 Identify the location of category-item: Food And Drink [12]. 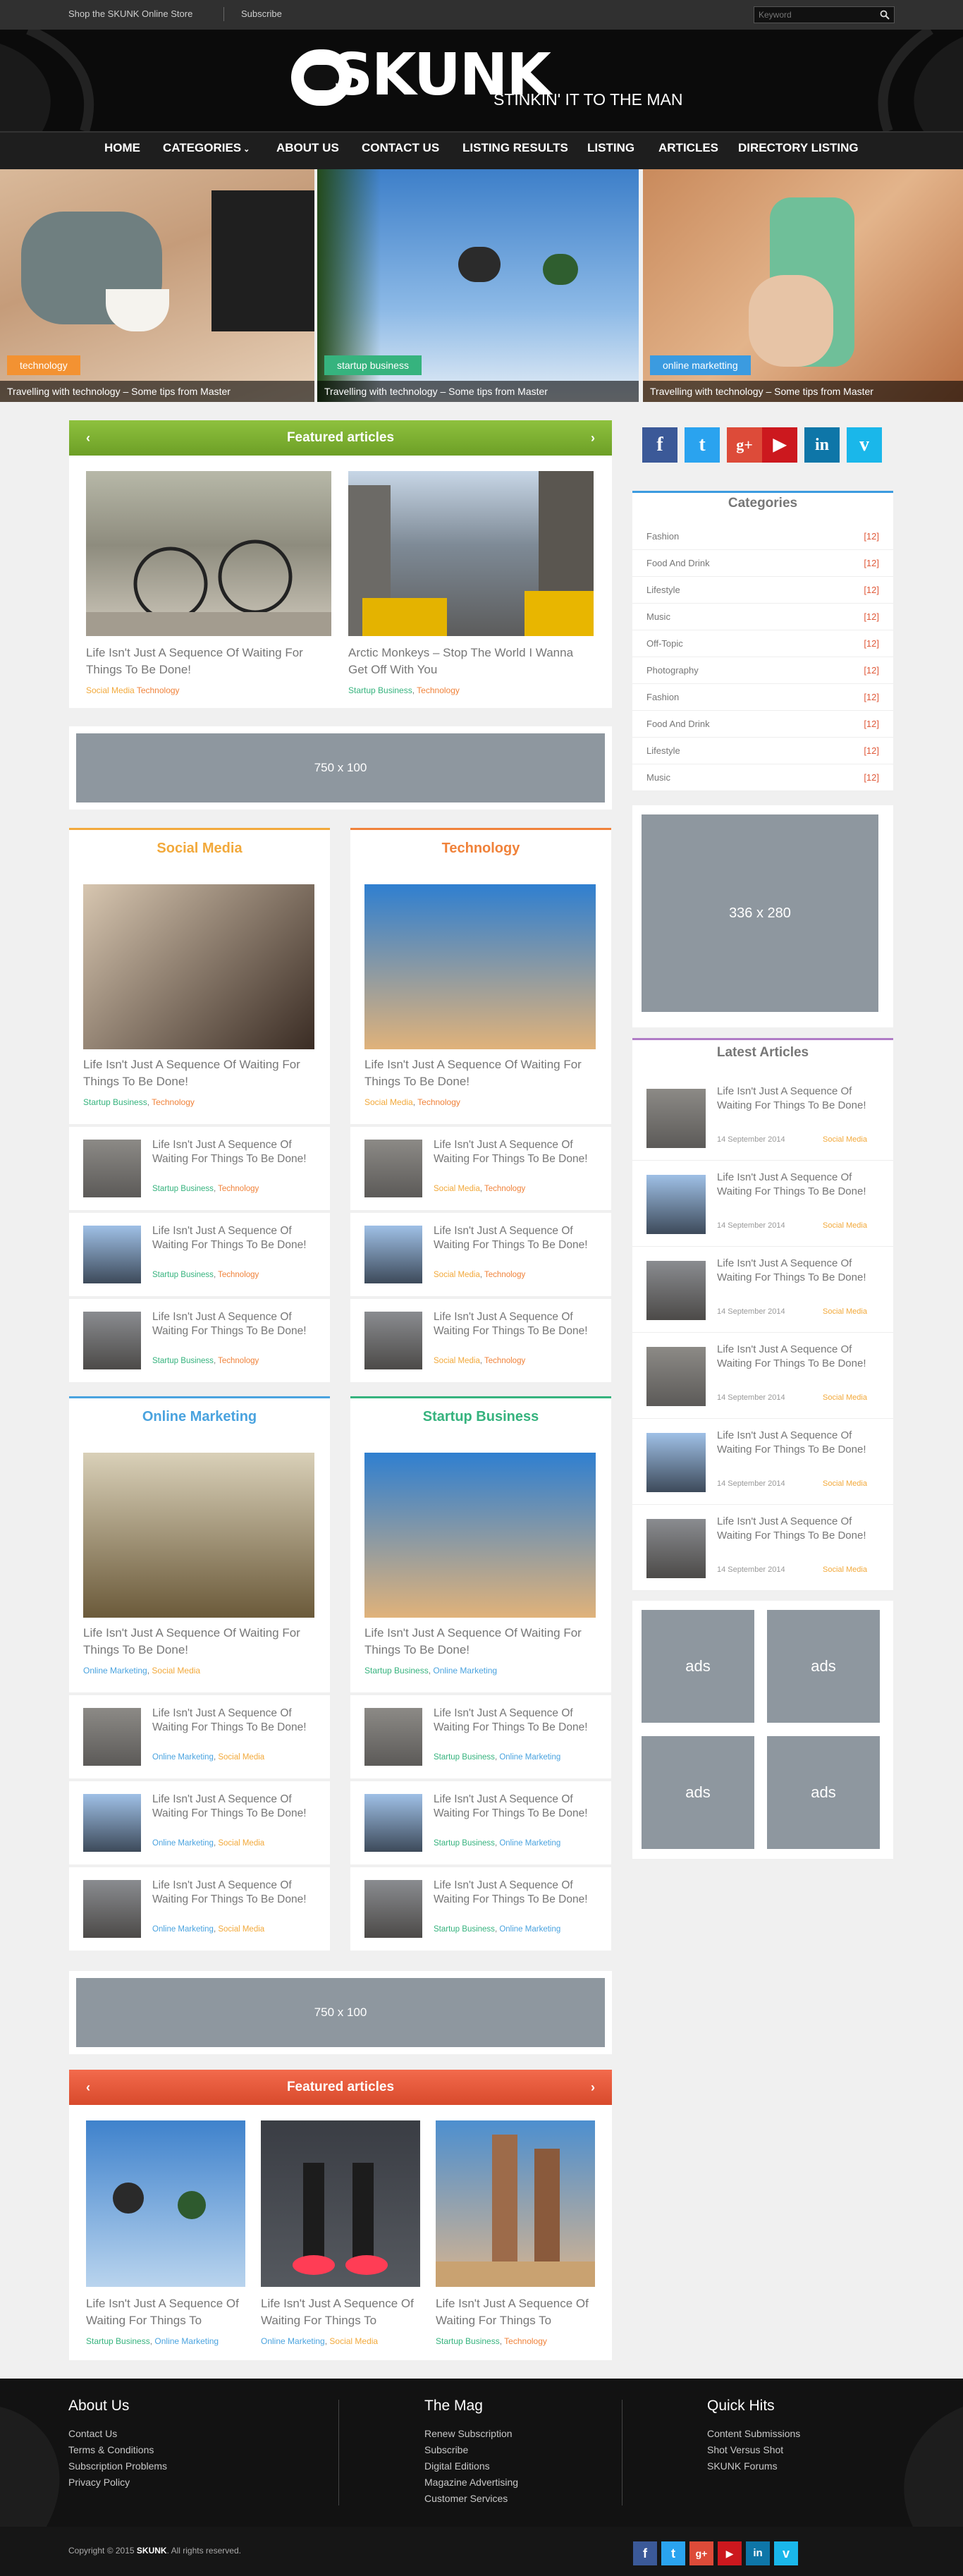
(762, 724).